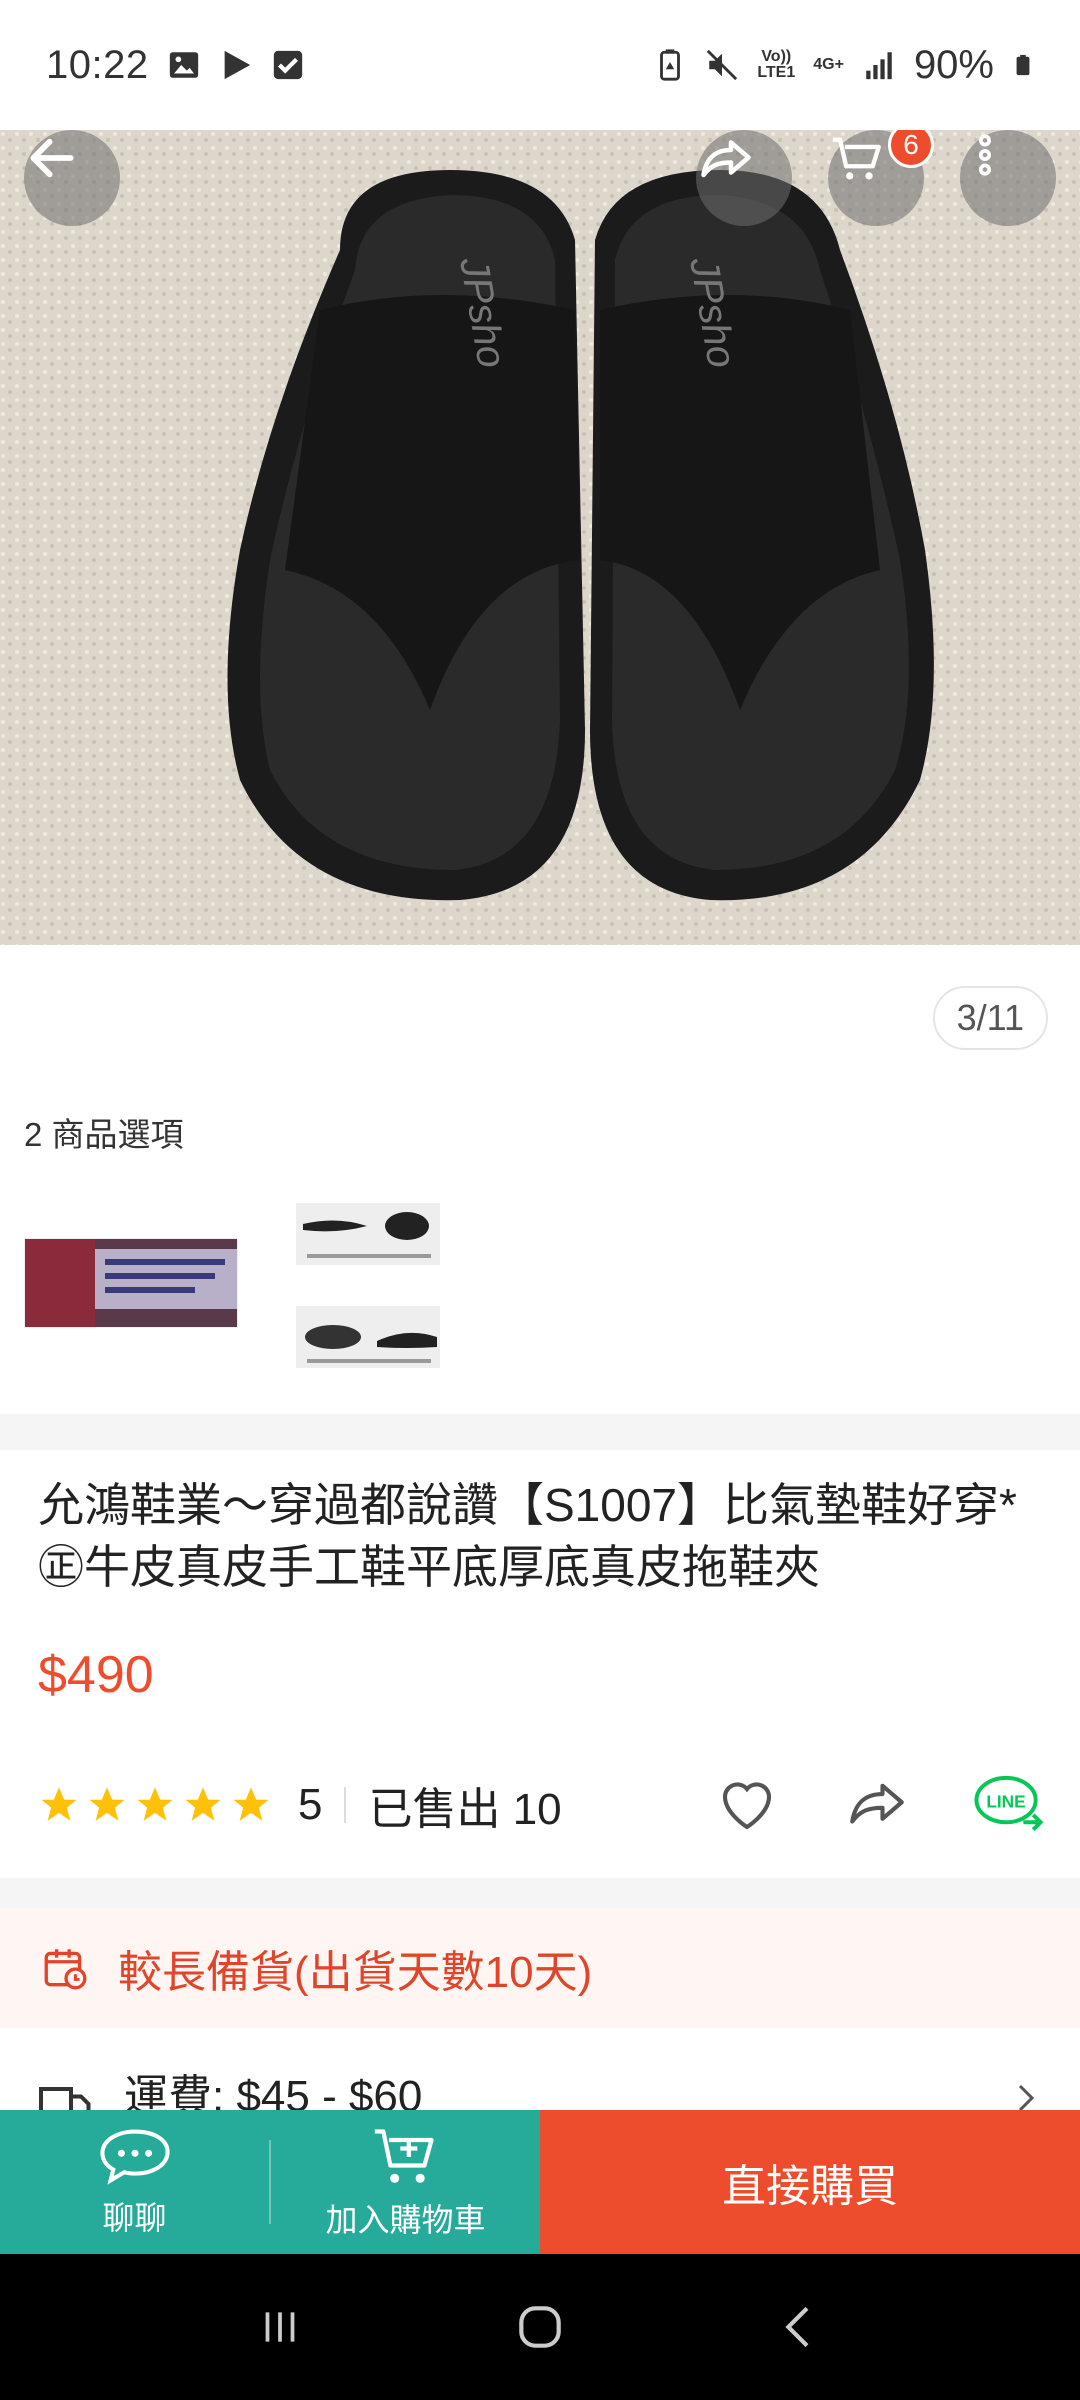 This screenshot has height=2400, width=1080. Describe the element at coordinates (828, 64) in the screenshot. I see `network-type: 4G+` at that location.